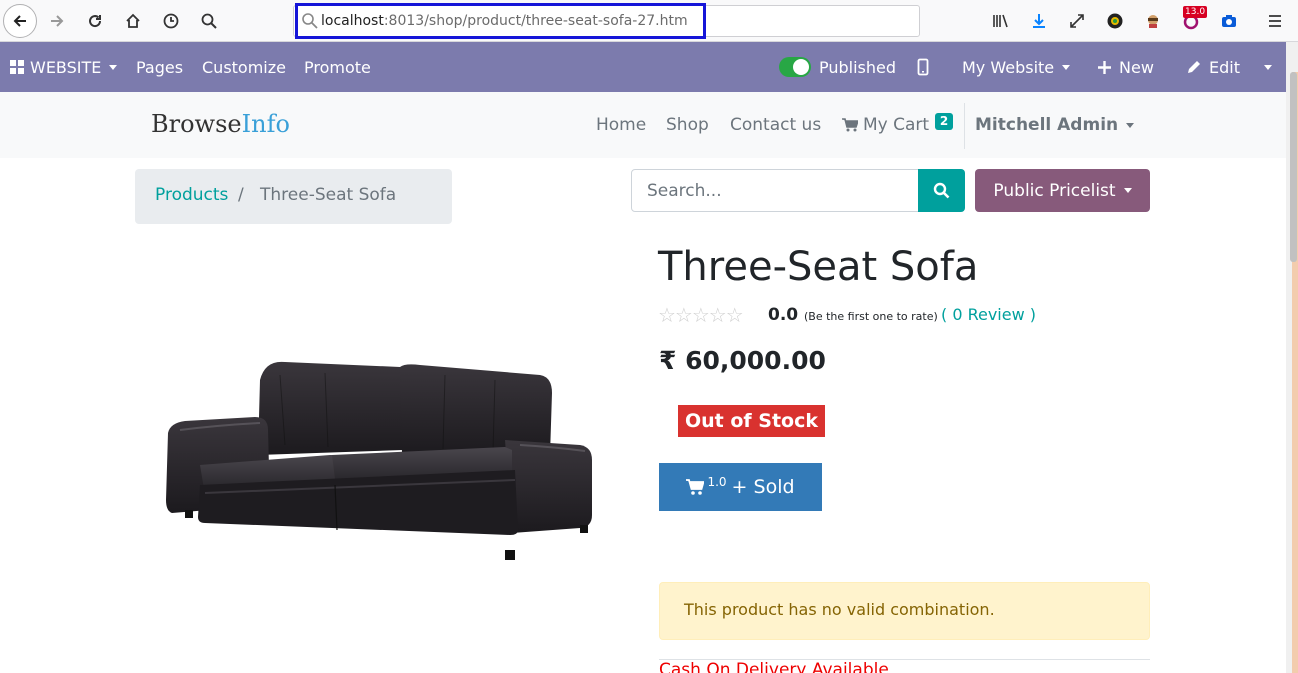 This screenshot has height=673, width=1298. I want to click on plus-icon, so click(1104, 67).